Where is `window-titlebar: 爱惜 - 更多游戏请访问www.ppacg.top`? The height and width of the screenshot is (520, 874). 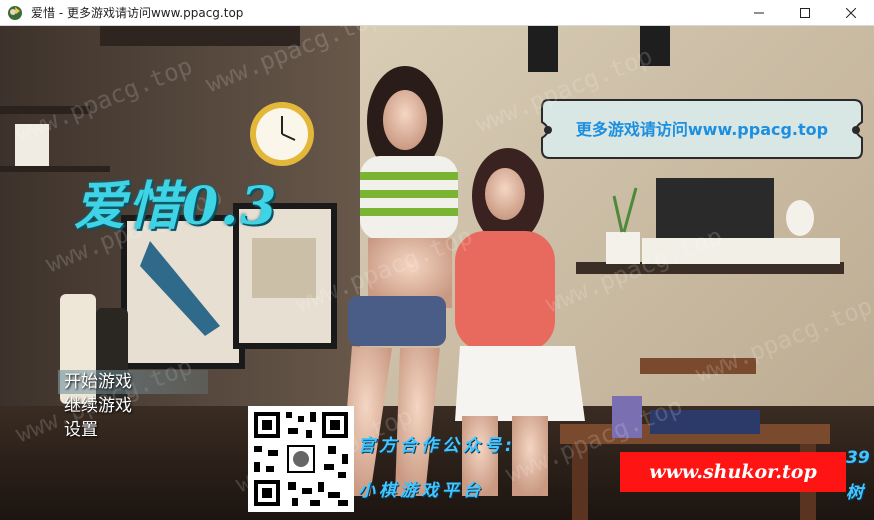
window-titlebar: 爱惜 - 更多游戏请访问www.ppacg.top is located at coordinates (437, 13).